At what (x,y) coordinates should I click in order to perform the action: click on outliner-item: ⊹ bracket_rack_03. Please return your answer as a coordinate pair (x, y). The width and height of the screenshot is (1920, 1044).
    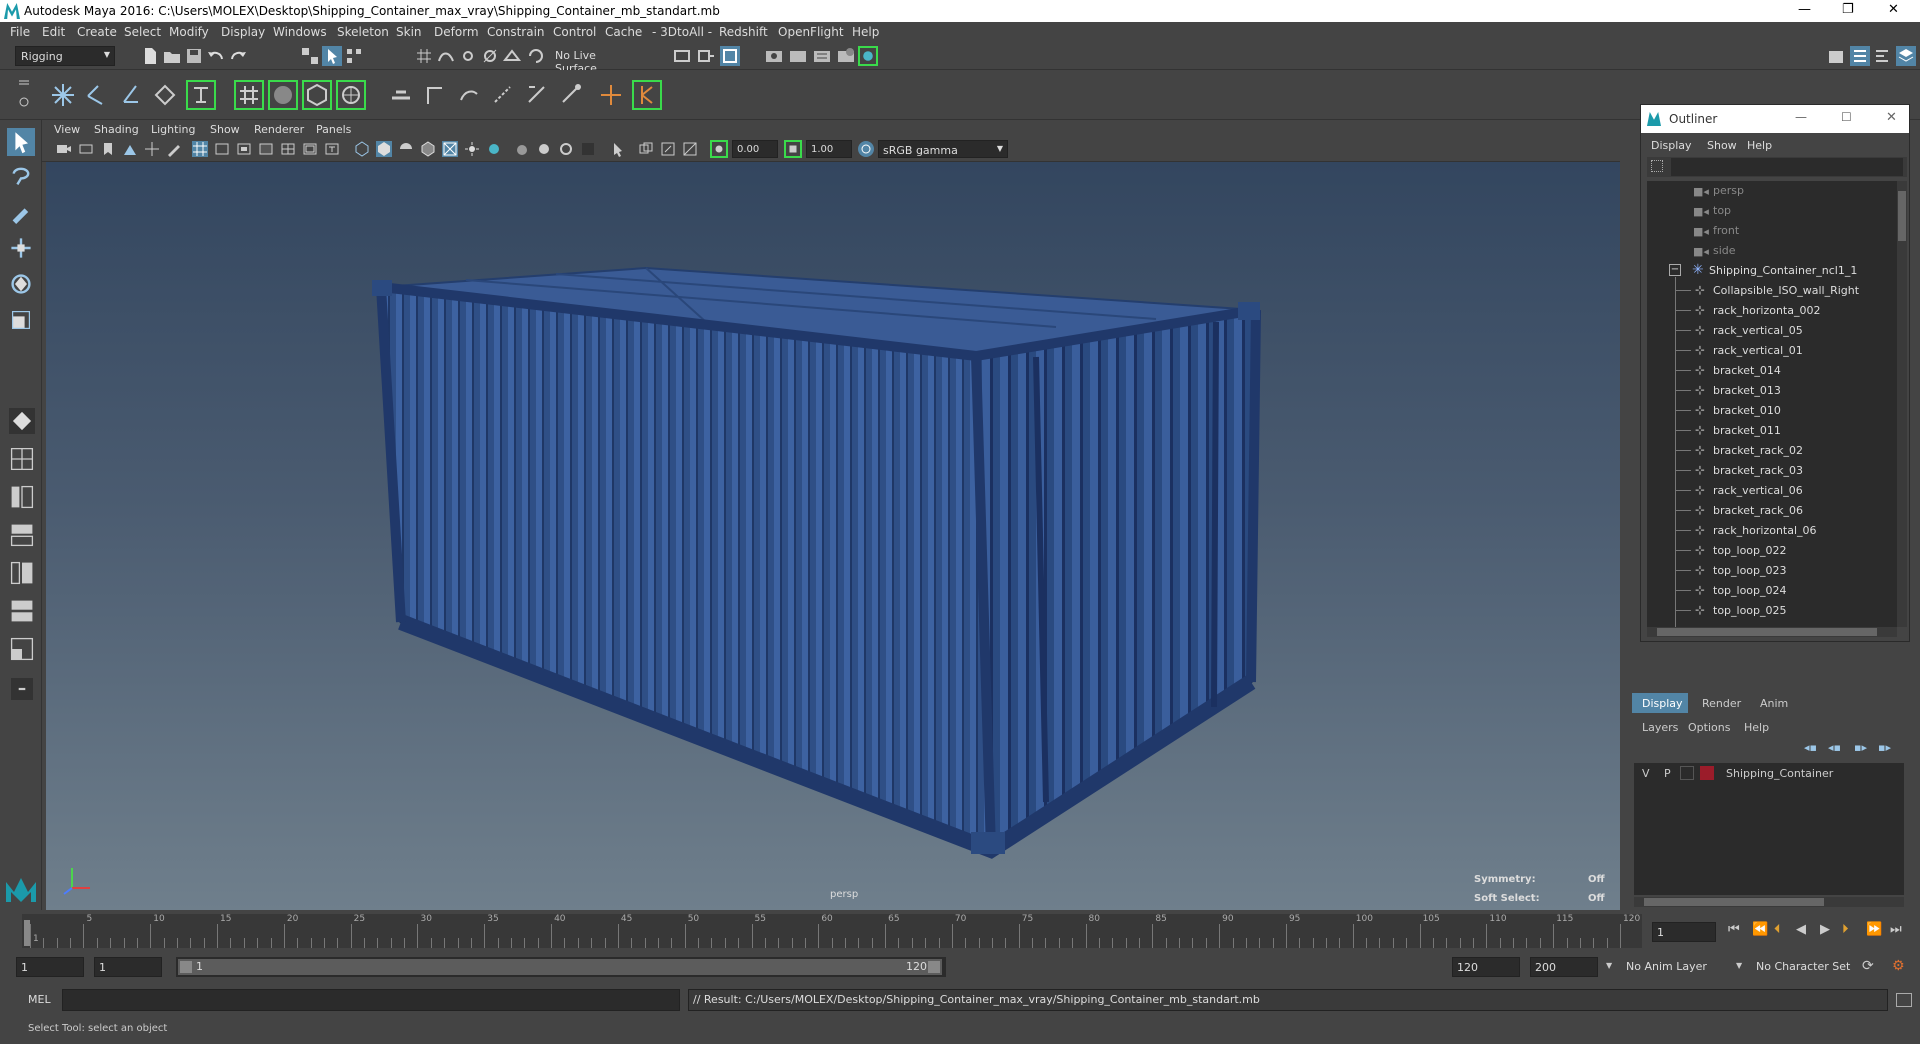
    Looking at the image, I should click on (1772, 471).